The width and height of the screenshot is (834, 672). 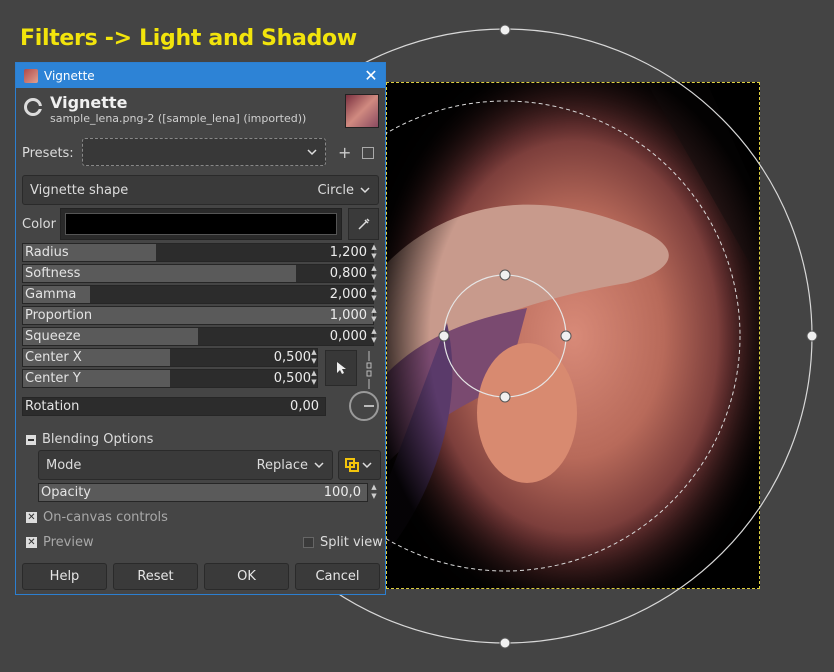 What do you see at coordinates (314, 357) in the screenshot?
I see `center-x-spin-icon: ▲ ▼` at bounding box center [314, 357].